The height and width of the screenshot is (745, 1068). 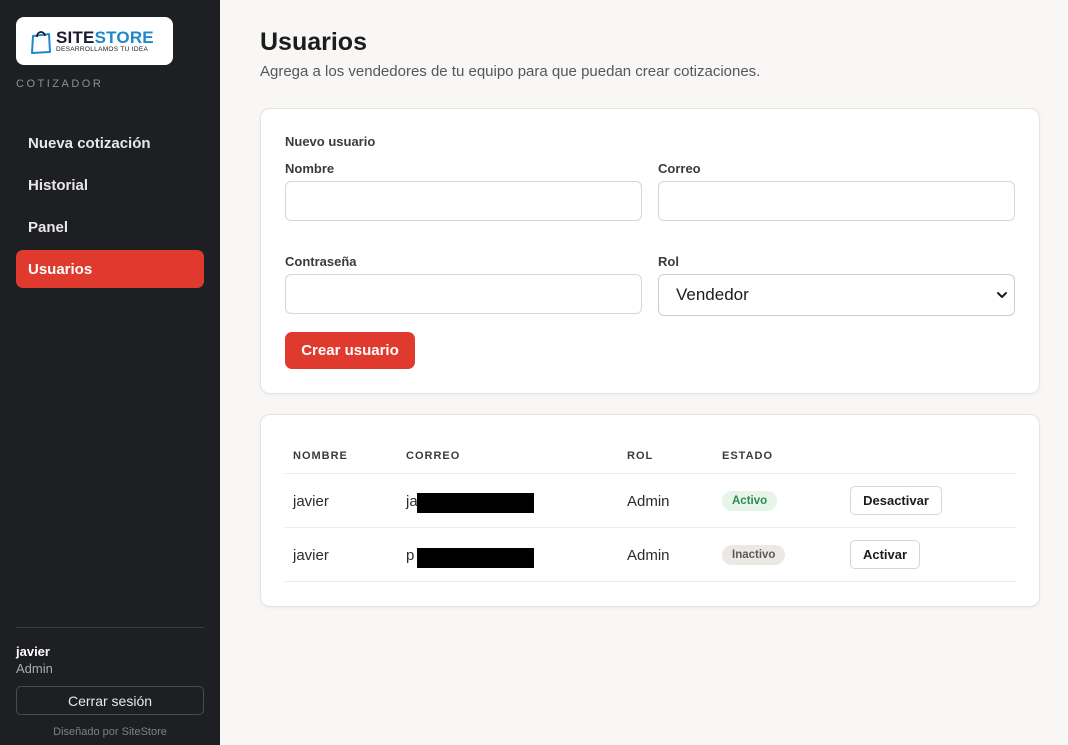 I want to click on shopping-bag-icon, so click(x=41, y=42).